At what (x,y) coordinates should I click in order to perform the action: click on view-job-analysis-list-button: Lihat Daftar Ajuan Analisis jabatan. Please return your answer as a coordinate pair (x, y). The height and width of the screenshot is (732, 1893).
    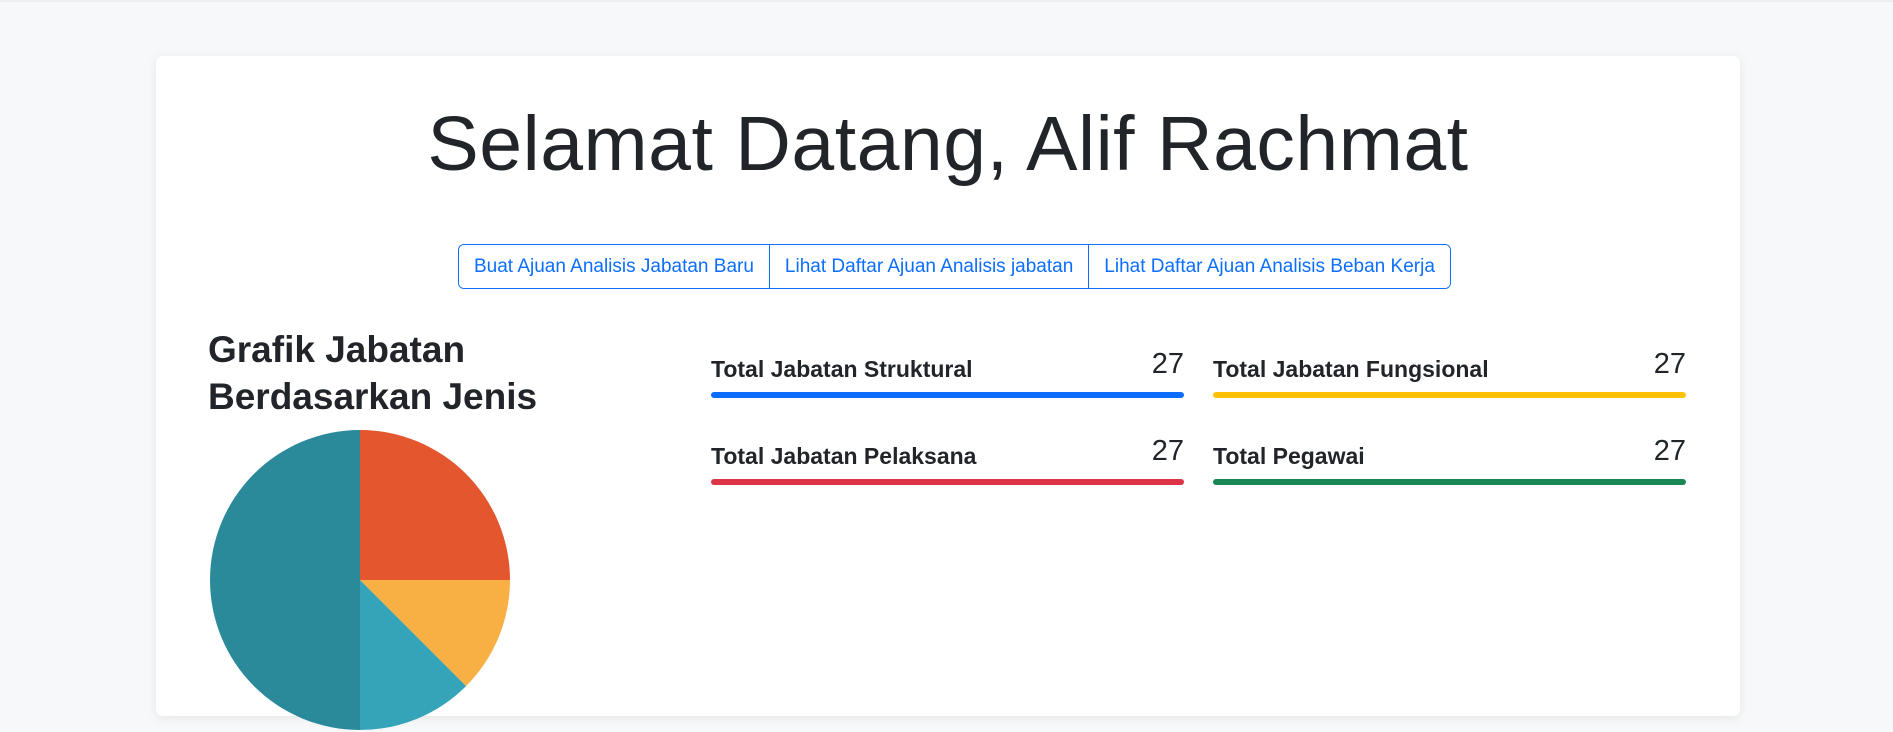
    Looking at the image, I should click on (928, 266).